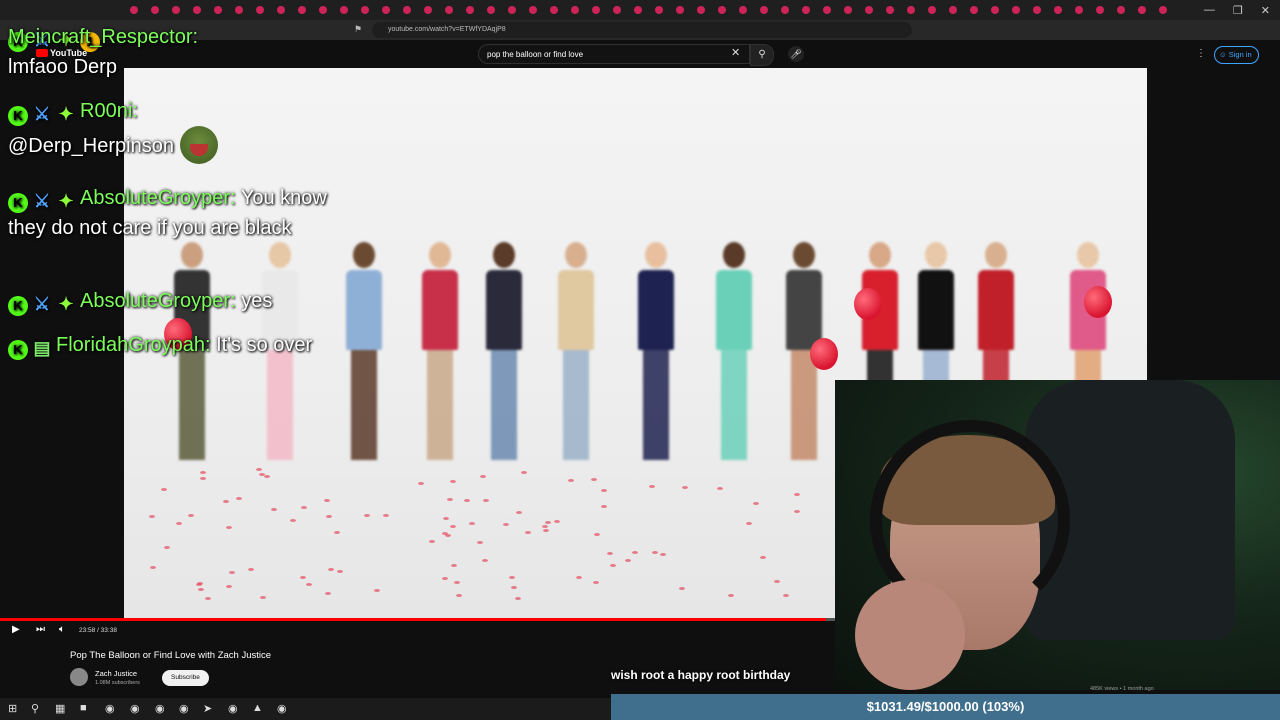  Describe the element at coordinates (1201, 53) in the screenshot. I see `more-options-icon: ⋮` at that location.